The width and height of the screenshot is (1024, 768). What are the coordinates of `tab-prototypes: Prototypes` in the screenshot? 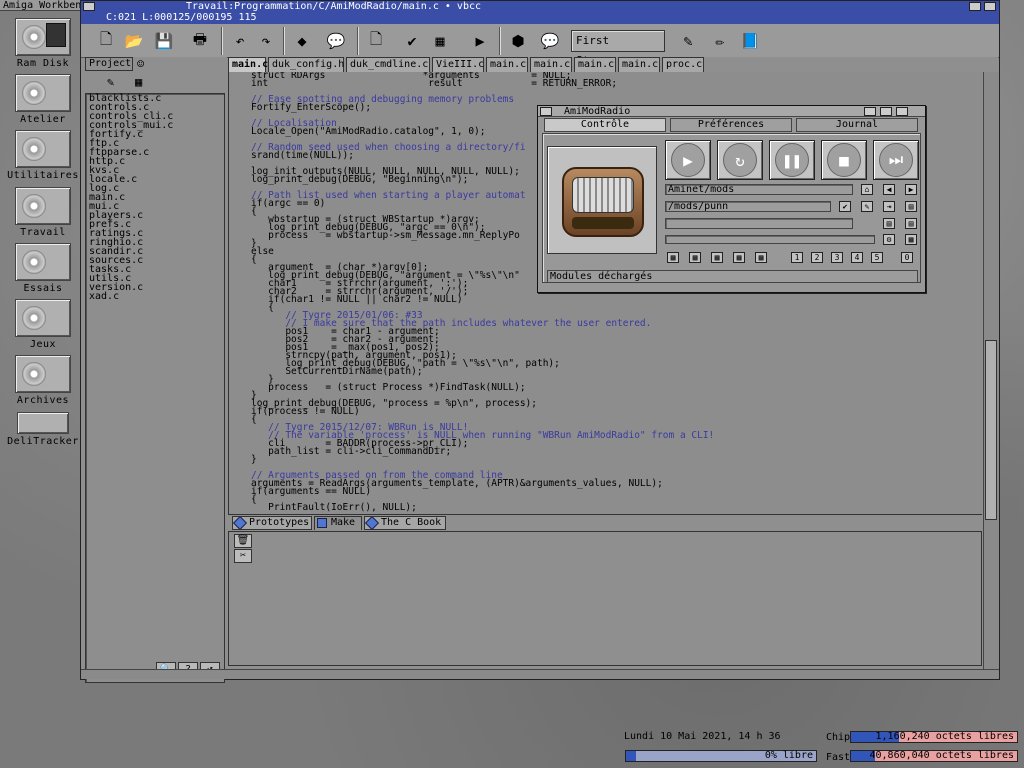 It's located at (272, 523).